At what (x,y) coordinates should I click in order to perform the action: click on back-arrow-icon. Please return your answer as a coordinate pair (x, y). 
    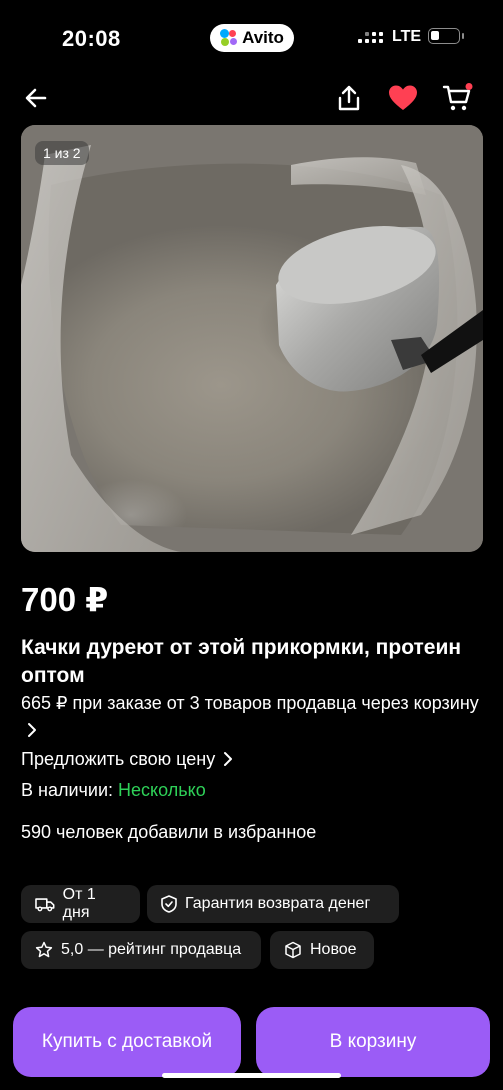
    Looking at the image, I should click on (36, 98).